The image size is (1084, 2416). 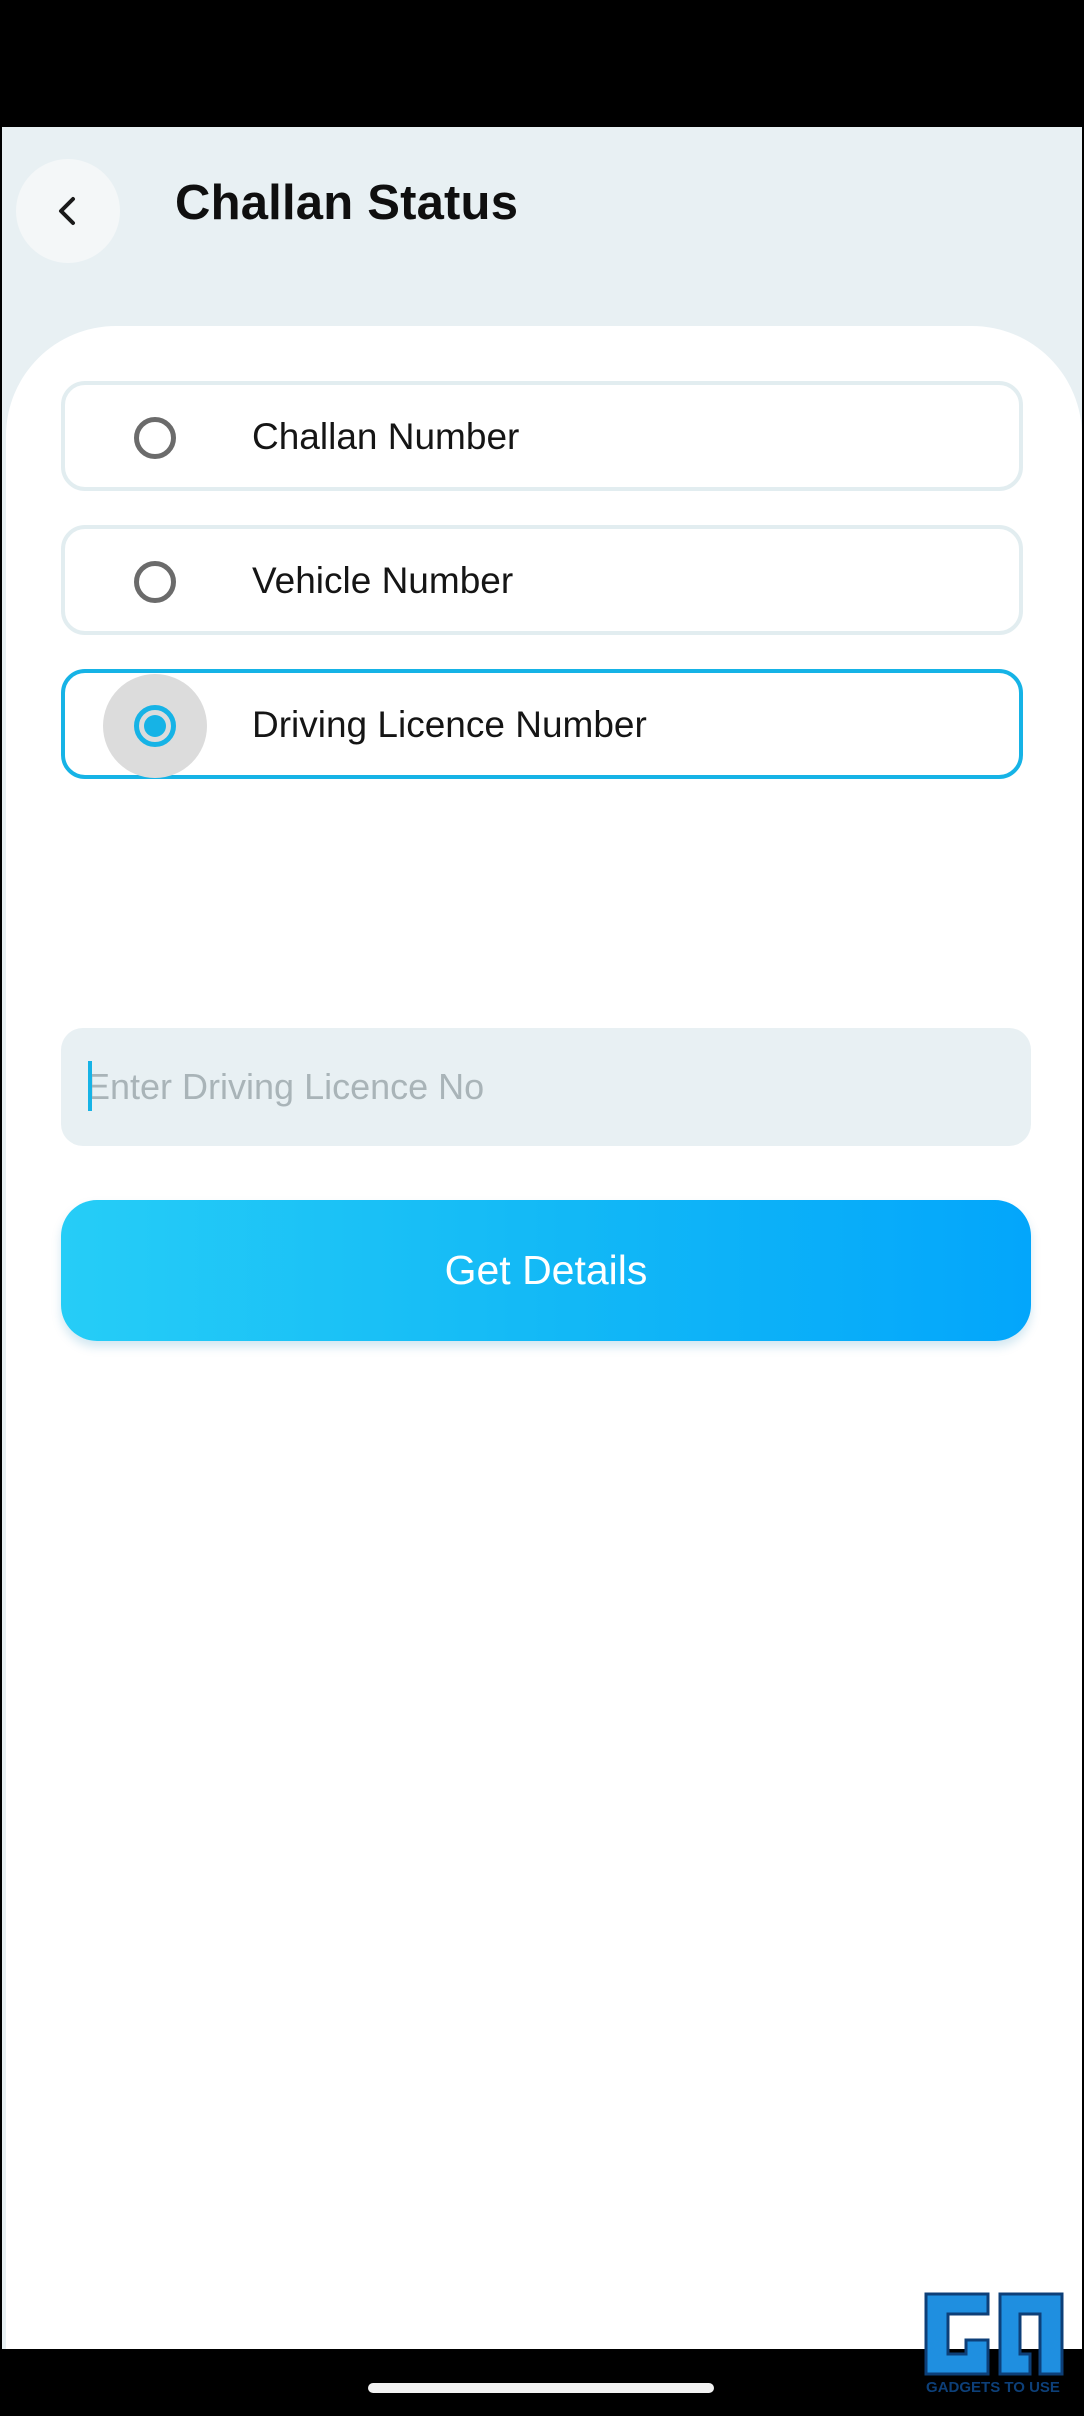 I want to click on chevron-left-icon, so click(x=67, y=211).